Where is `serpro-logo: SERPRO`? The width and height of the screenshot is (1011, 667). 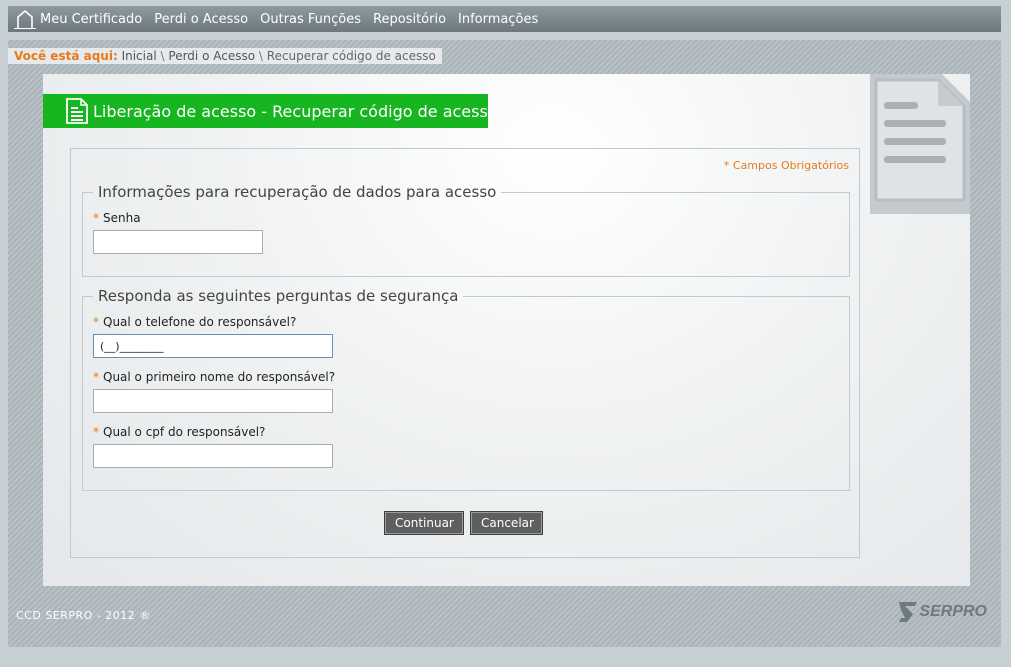 serpro-logo: SERPRO is located at coordinates (942, 612).